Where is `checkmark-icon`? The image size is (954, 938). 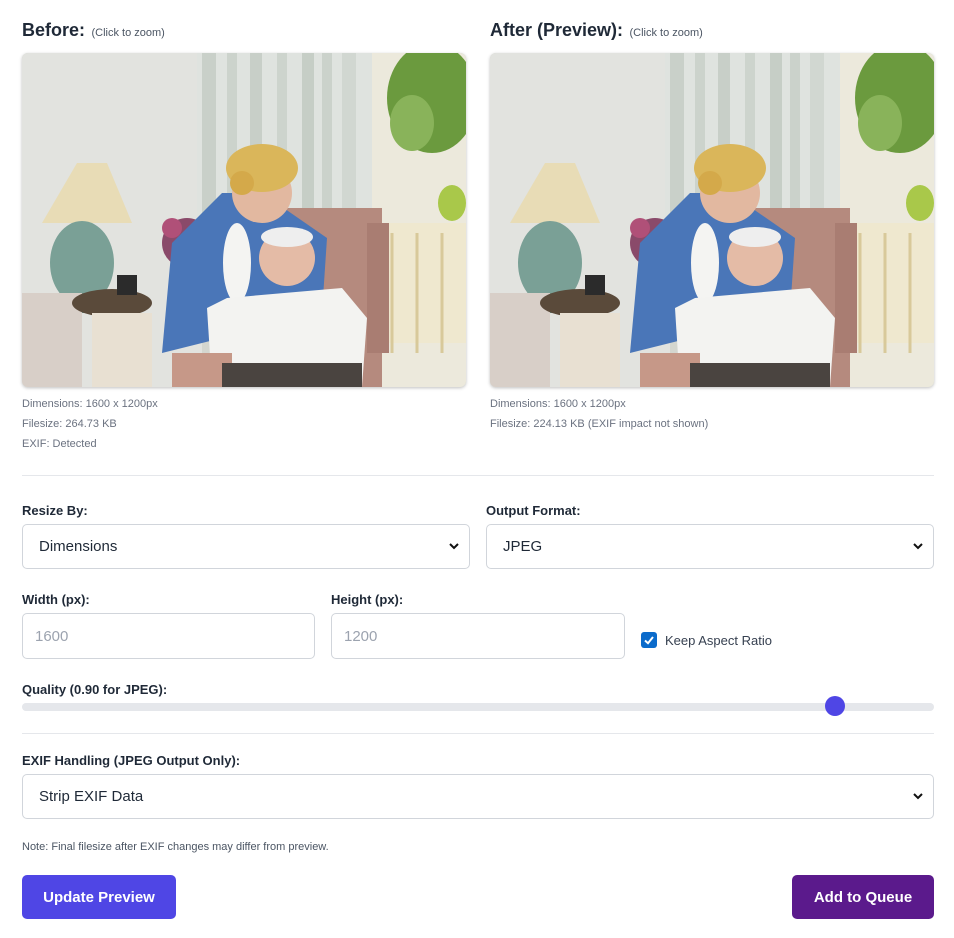
checkmark-icon is located at coordinates (649, 640).